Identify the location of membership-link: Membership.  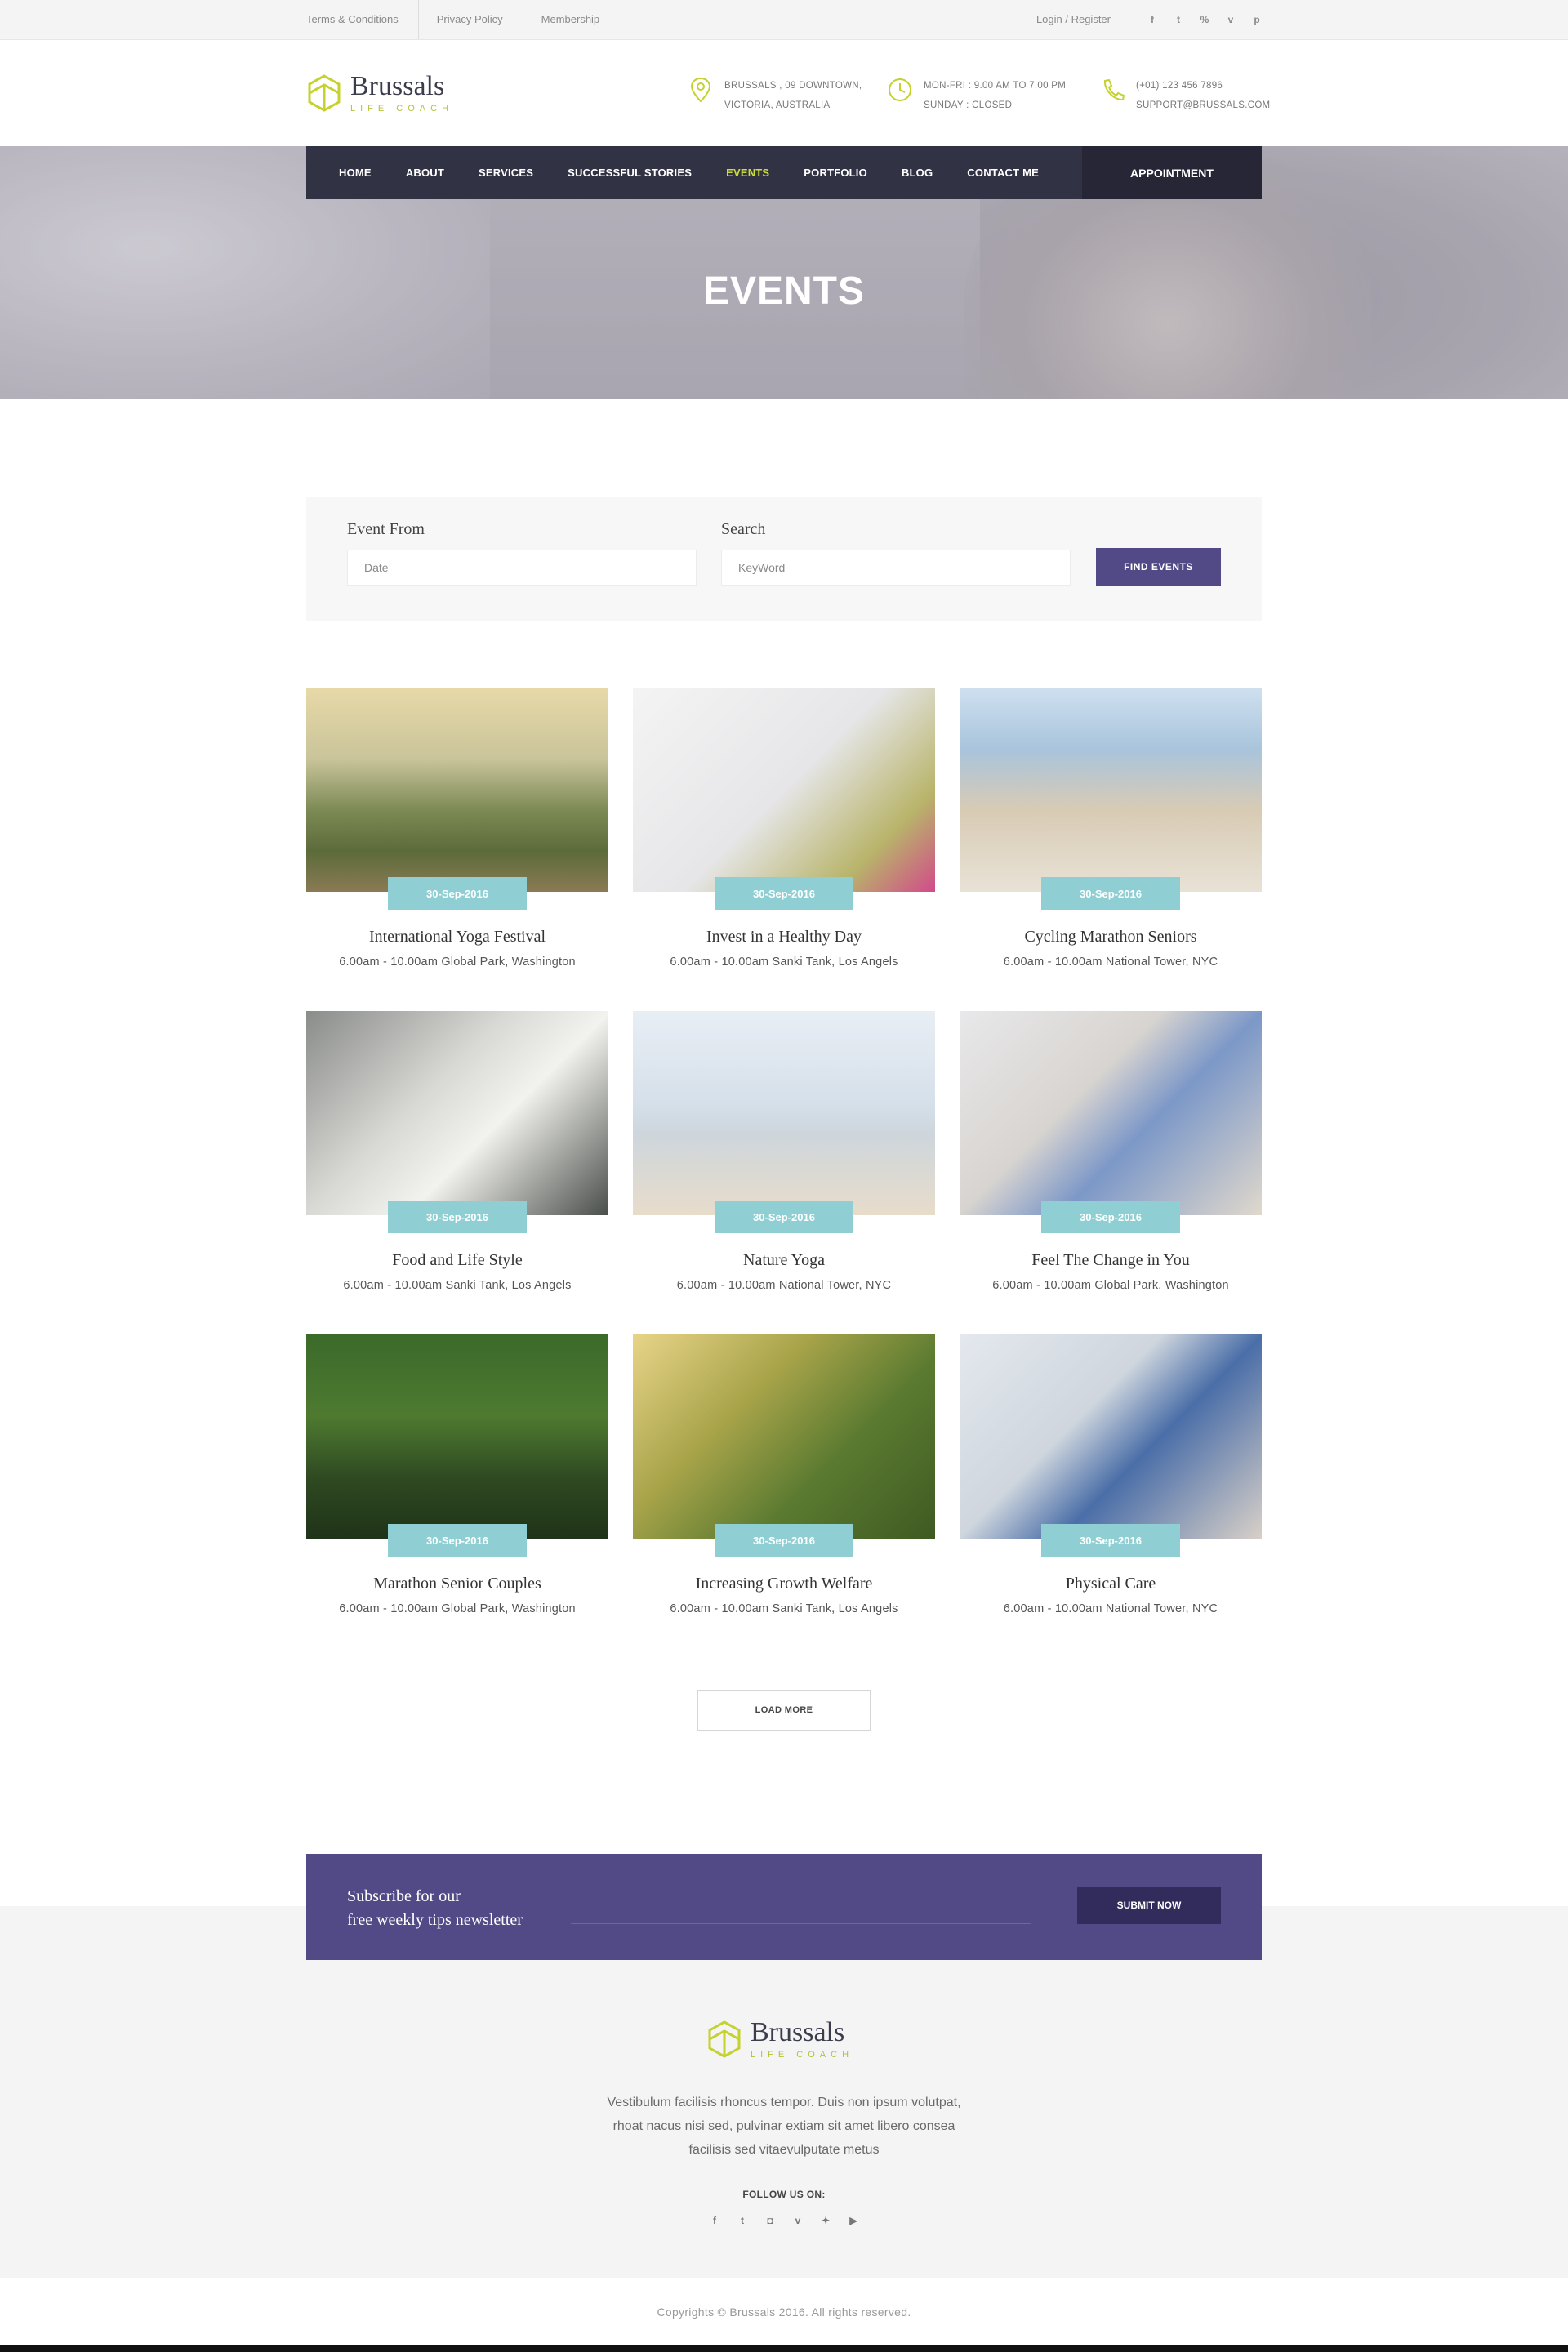
(580, 19).